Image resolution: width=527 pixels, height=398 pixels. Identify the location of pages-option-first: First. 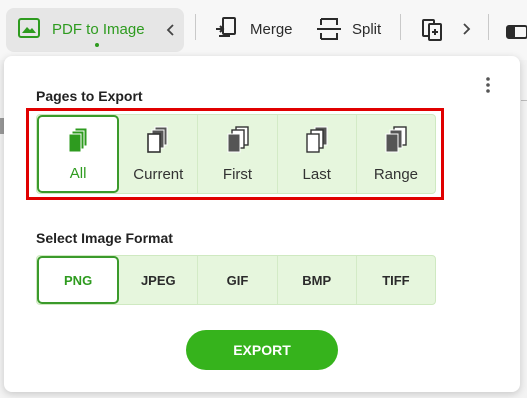
(238, 154).